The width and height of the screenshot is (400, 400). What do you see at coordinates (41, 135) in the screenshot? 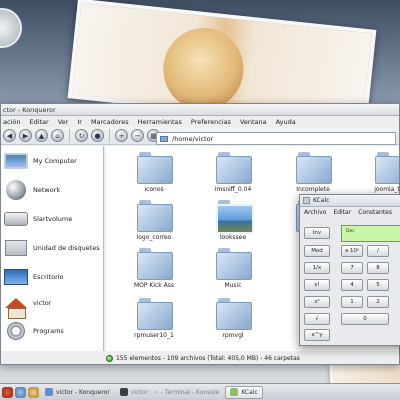
I see `up-arrow-icon: ▲` at bounding box center [41, 135].